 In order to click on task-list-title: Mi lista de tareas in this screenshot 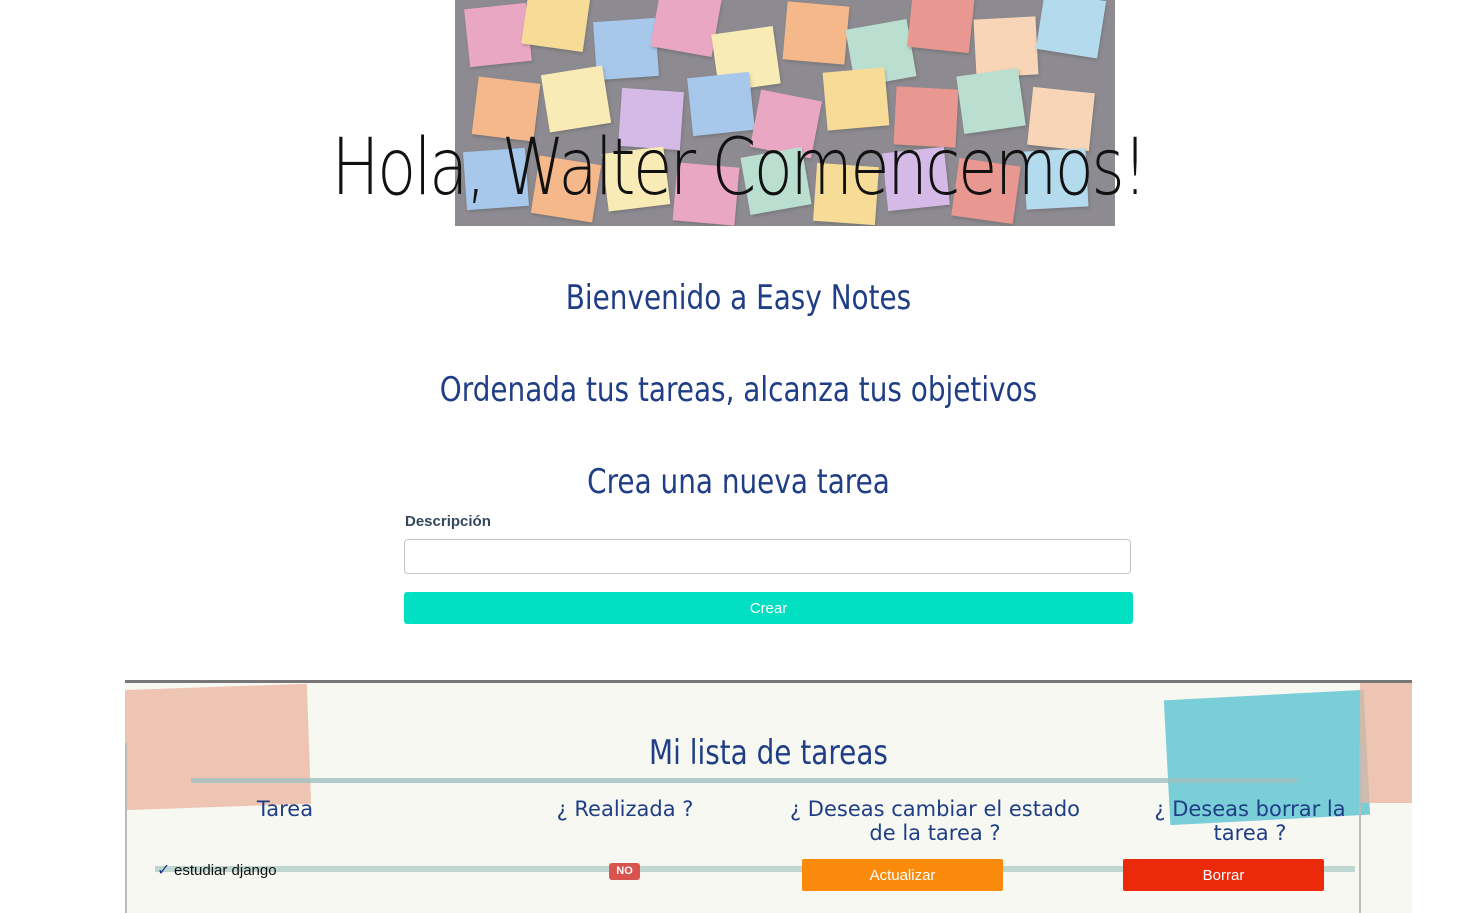, I will do `click(768, 753)`.